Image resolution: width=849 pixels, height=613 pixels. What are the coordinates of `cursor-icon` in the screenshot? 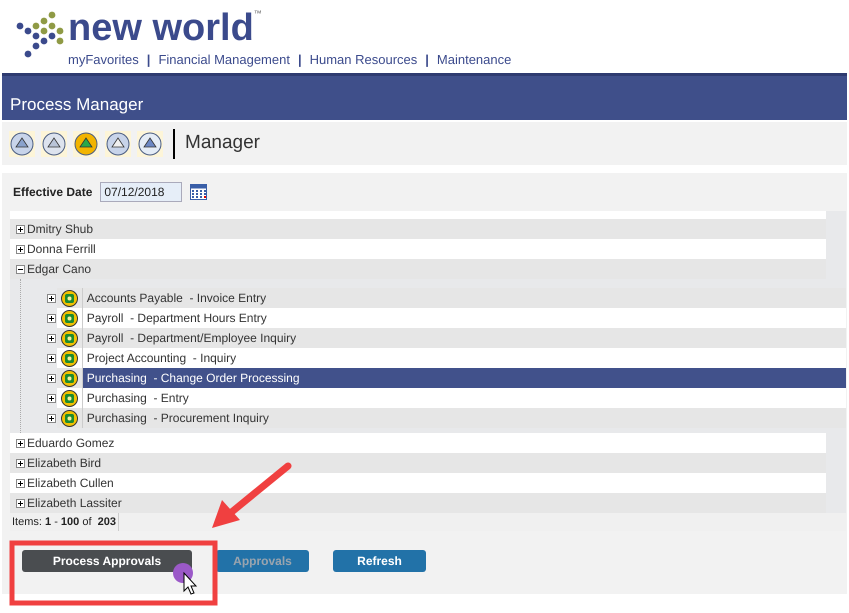 It's located at (191, 583).